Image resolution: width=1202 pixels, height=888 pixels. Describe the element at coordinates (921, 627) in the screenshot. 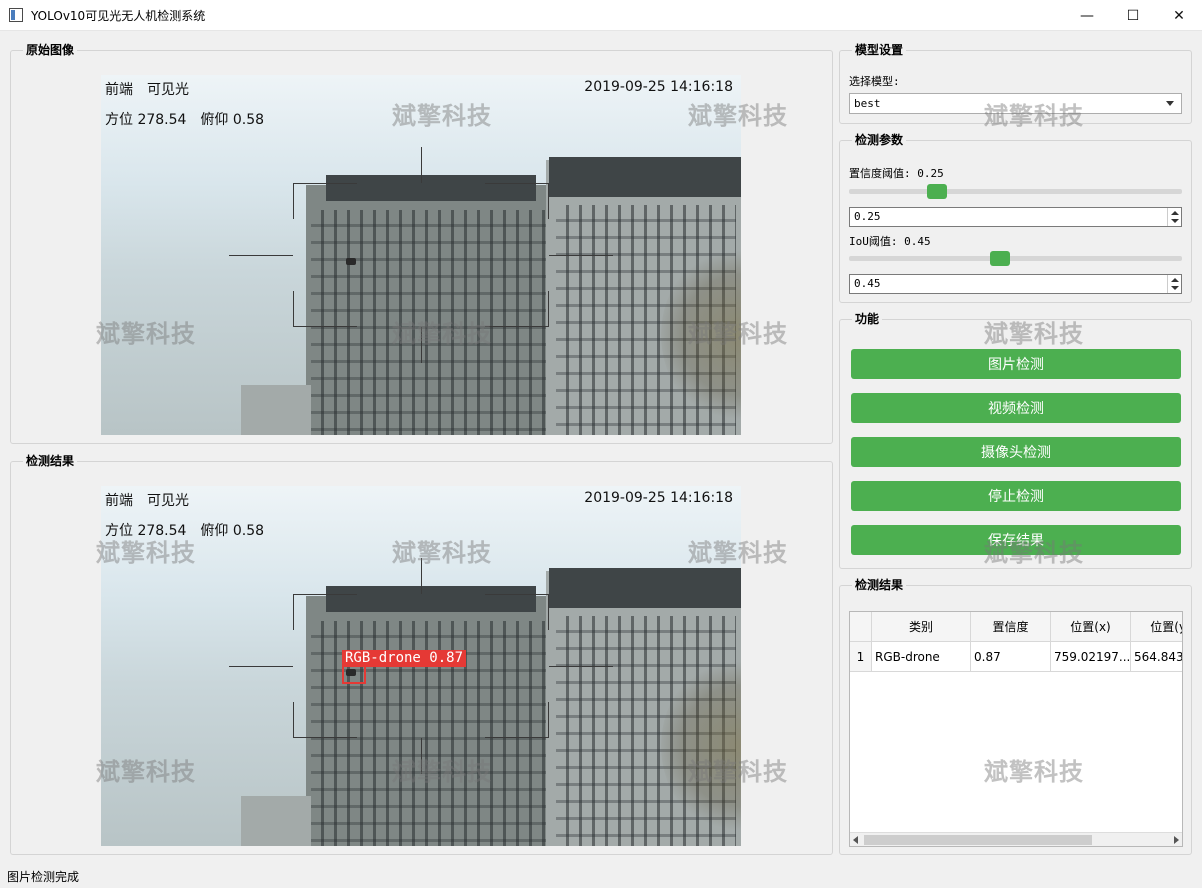

I see `column-header-class: 类别` at that location.